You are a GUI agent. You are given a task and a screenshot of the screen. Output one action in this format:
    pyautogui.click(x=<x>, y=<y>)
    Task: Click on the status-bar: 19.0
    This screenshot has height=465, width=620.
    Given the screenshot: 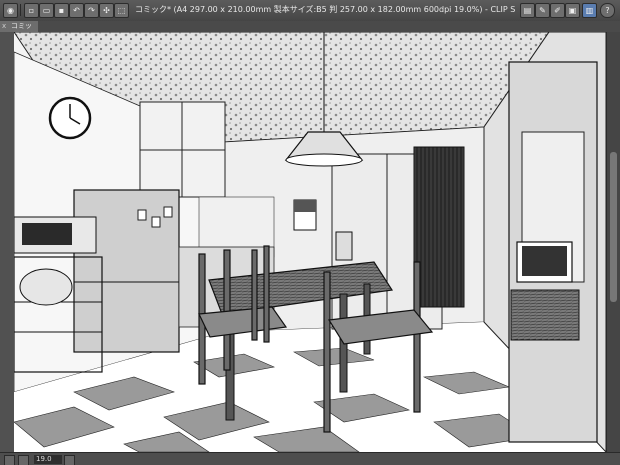 What is the action you would take?
    pyautogui.click(x=310, y=458)
    